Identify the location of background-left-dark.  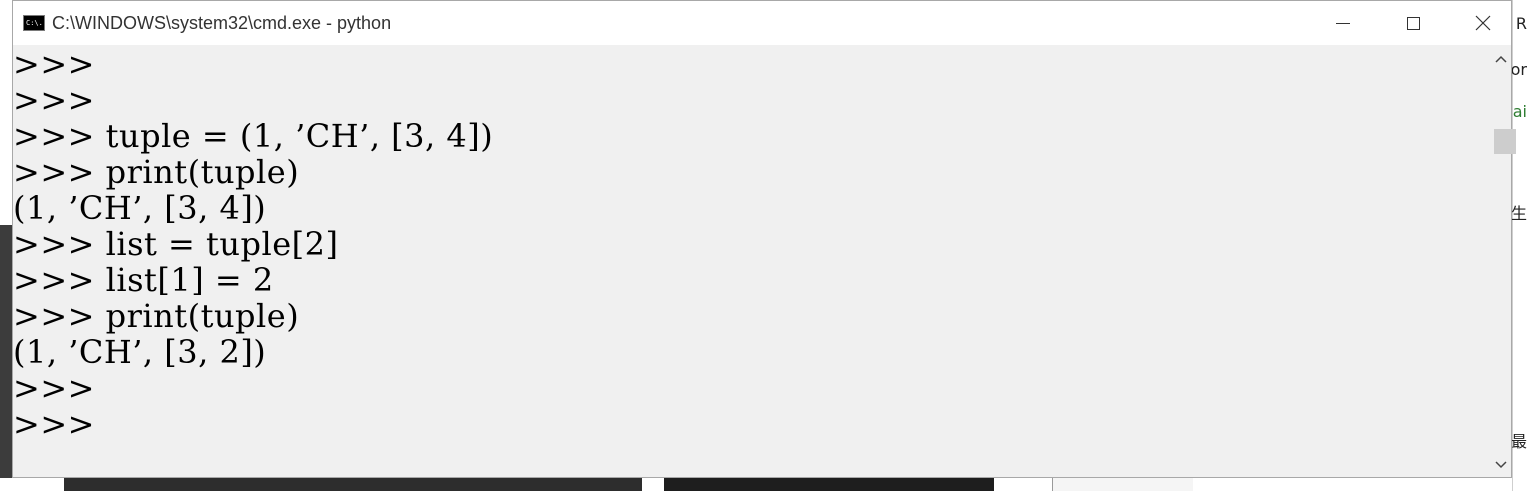
(6, 358).